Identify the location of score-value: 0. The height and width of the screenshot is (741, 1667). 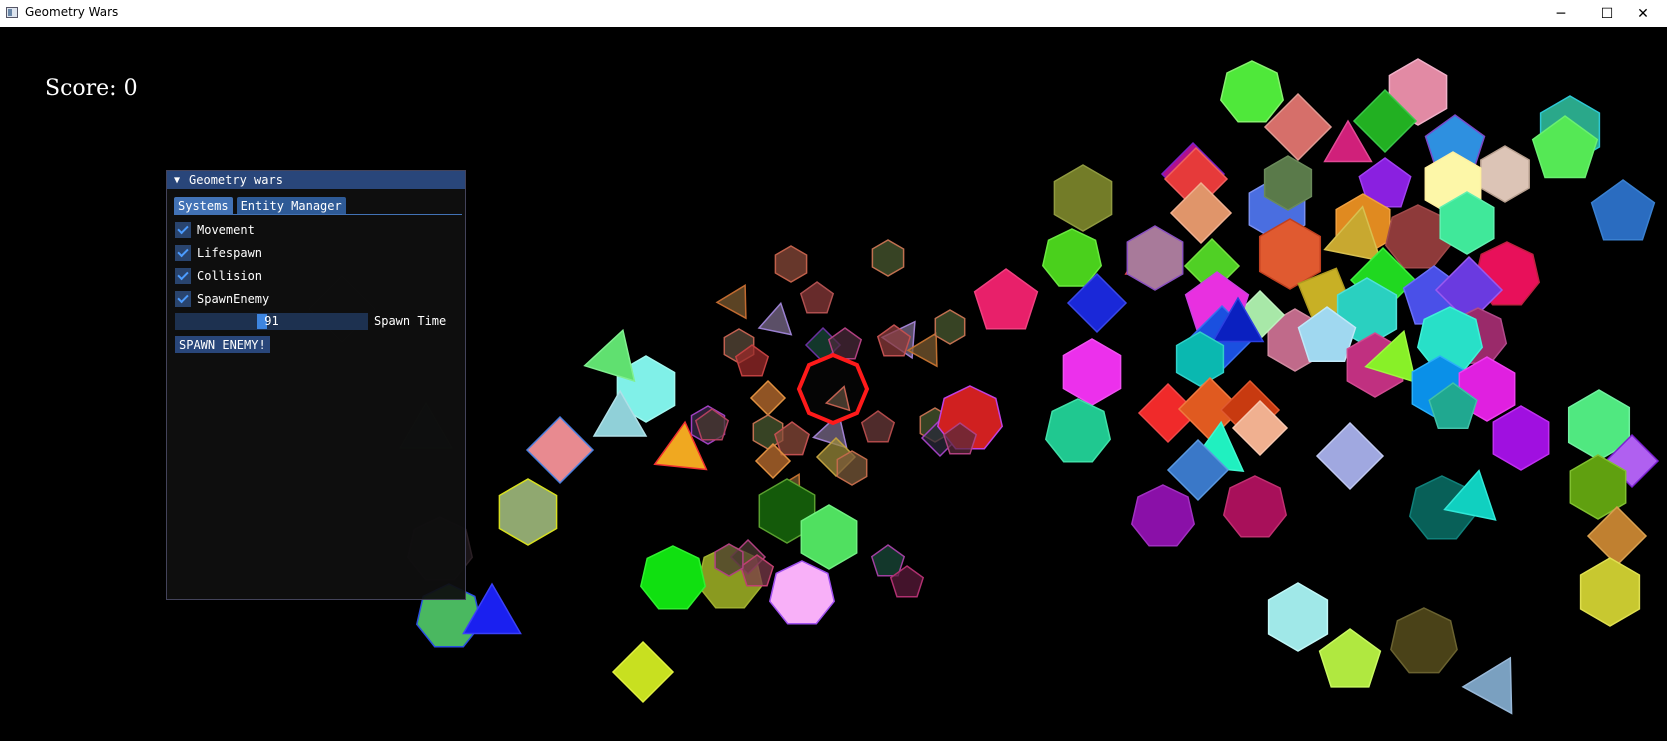
(130, 88).